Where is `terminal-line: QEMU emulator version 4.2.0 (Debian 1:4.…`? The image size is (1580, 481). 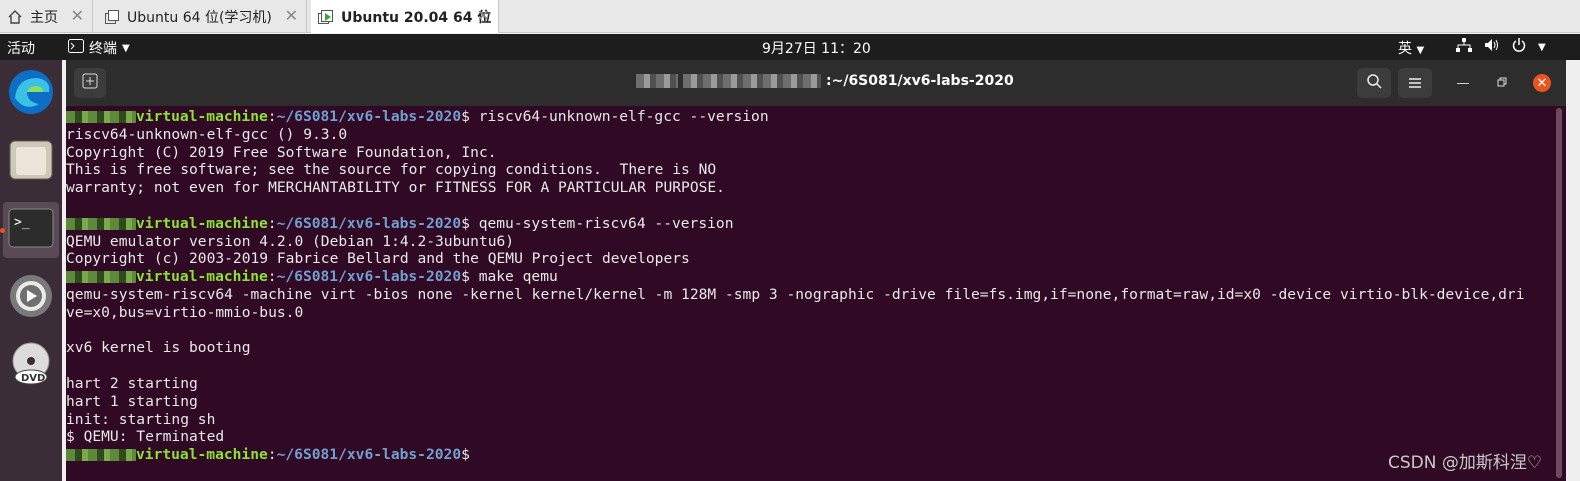 terminal-line: QEMU emulator version 4.2.0 (Debian 1:4.… is located at coordinates (290, 241).